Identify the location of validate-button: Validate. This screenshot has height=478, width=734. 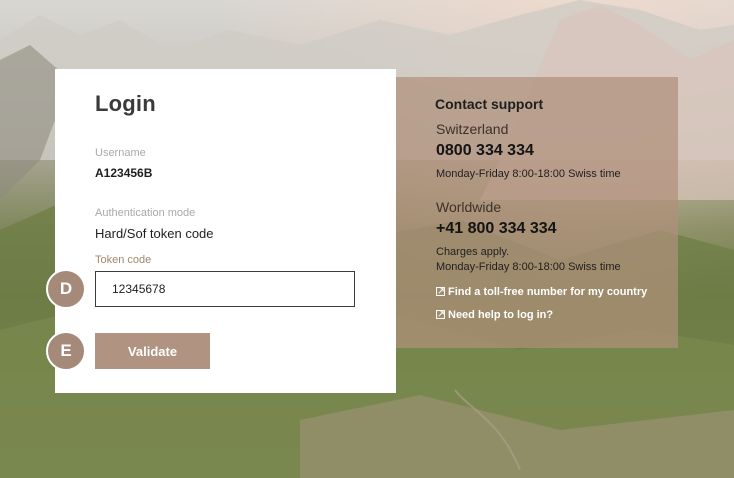
(152, 351).